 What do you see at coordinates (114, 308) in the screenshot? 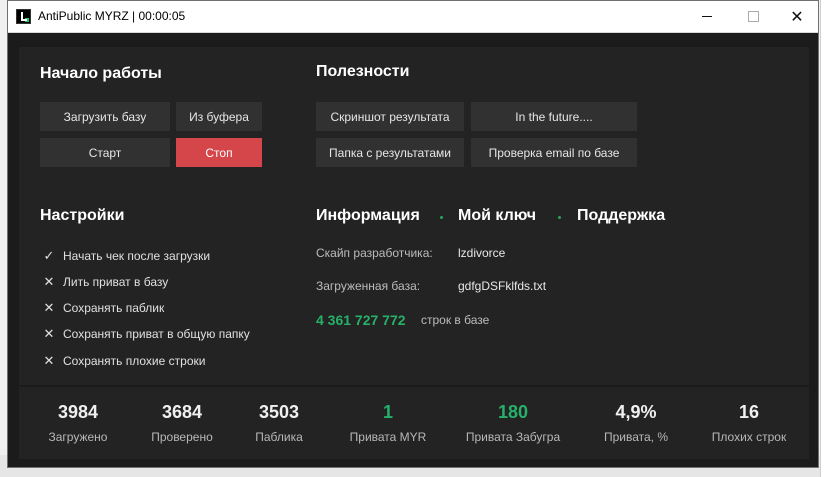
I see `option-label: Сохранять паблик` at bounding box center [114, 308].